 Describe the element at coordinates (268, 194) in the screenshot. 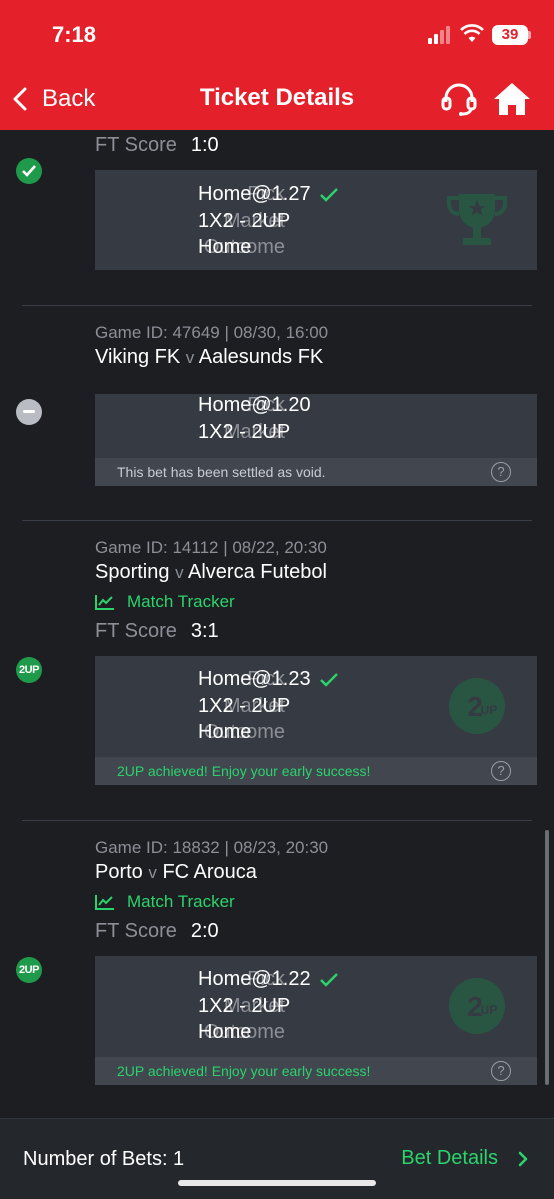

I see `pick-value: Home@1.27` at that location.